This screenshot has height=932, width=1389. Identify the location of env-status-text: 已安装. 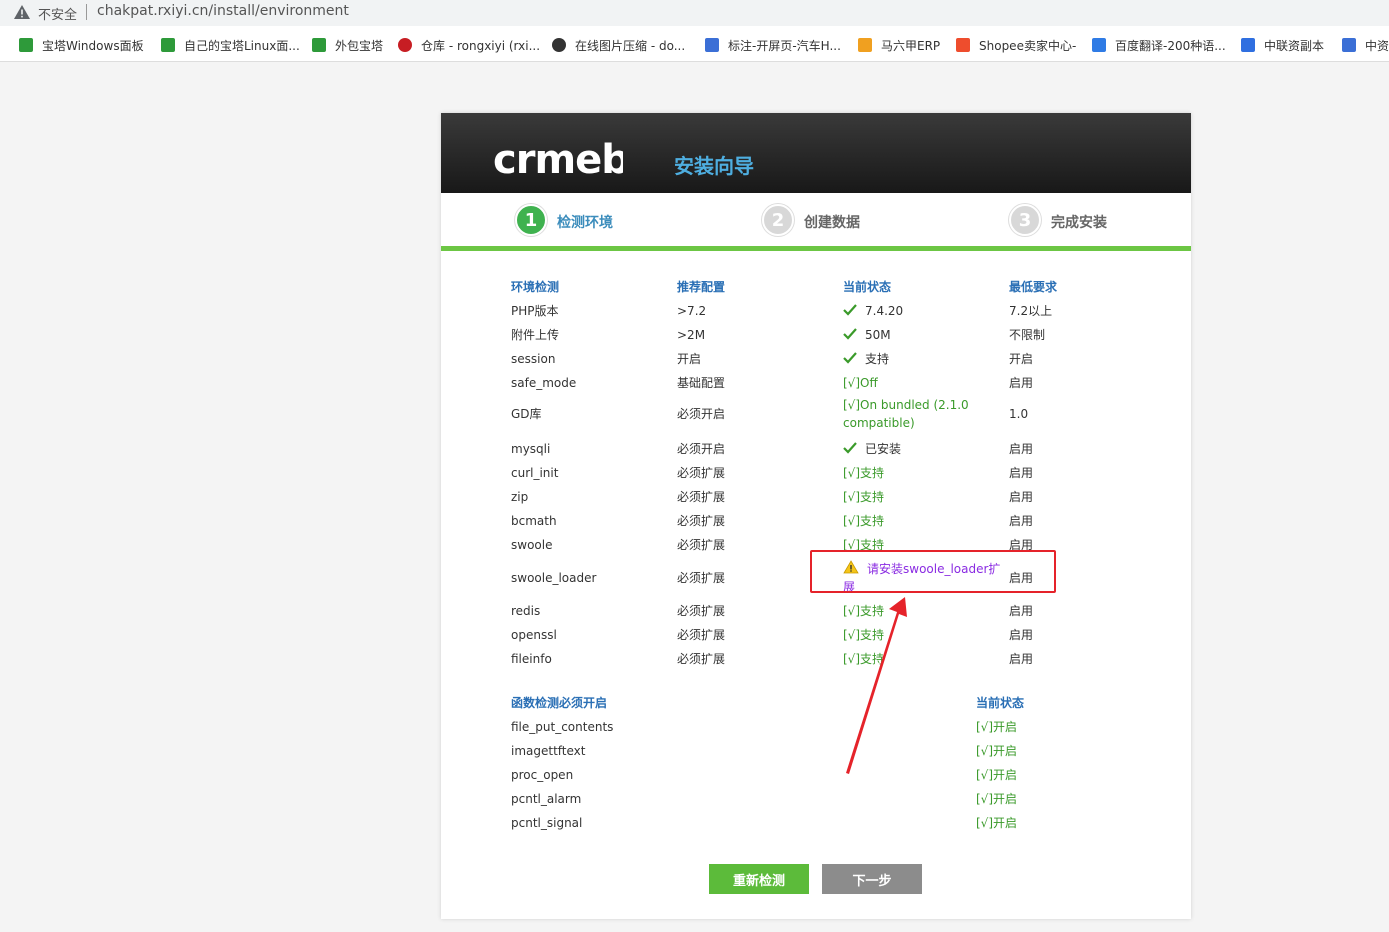
(883, 449).